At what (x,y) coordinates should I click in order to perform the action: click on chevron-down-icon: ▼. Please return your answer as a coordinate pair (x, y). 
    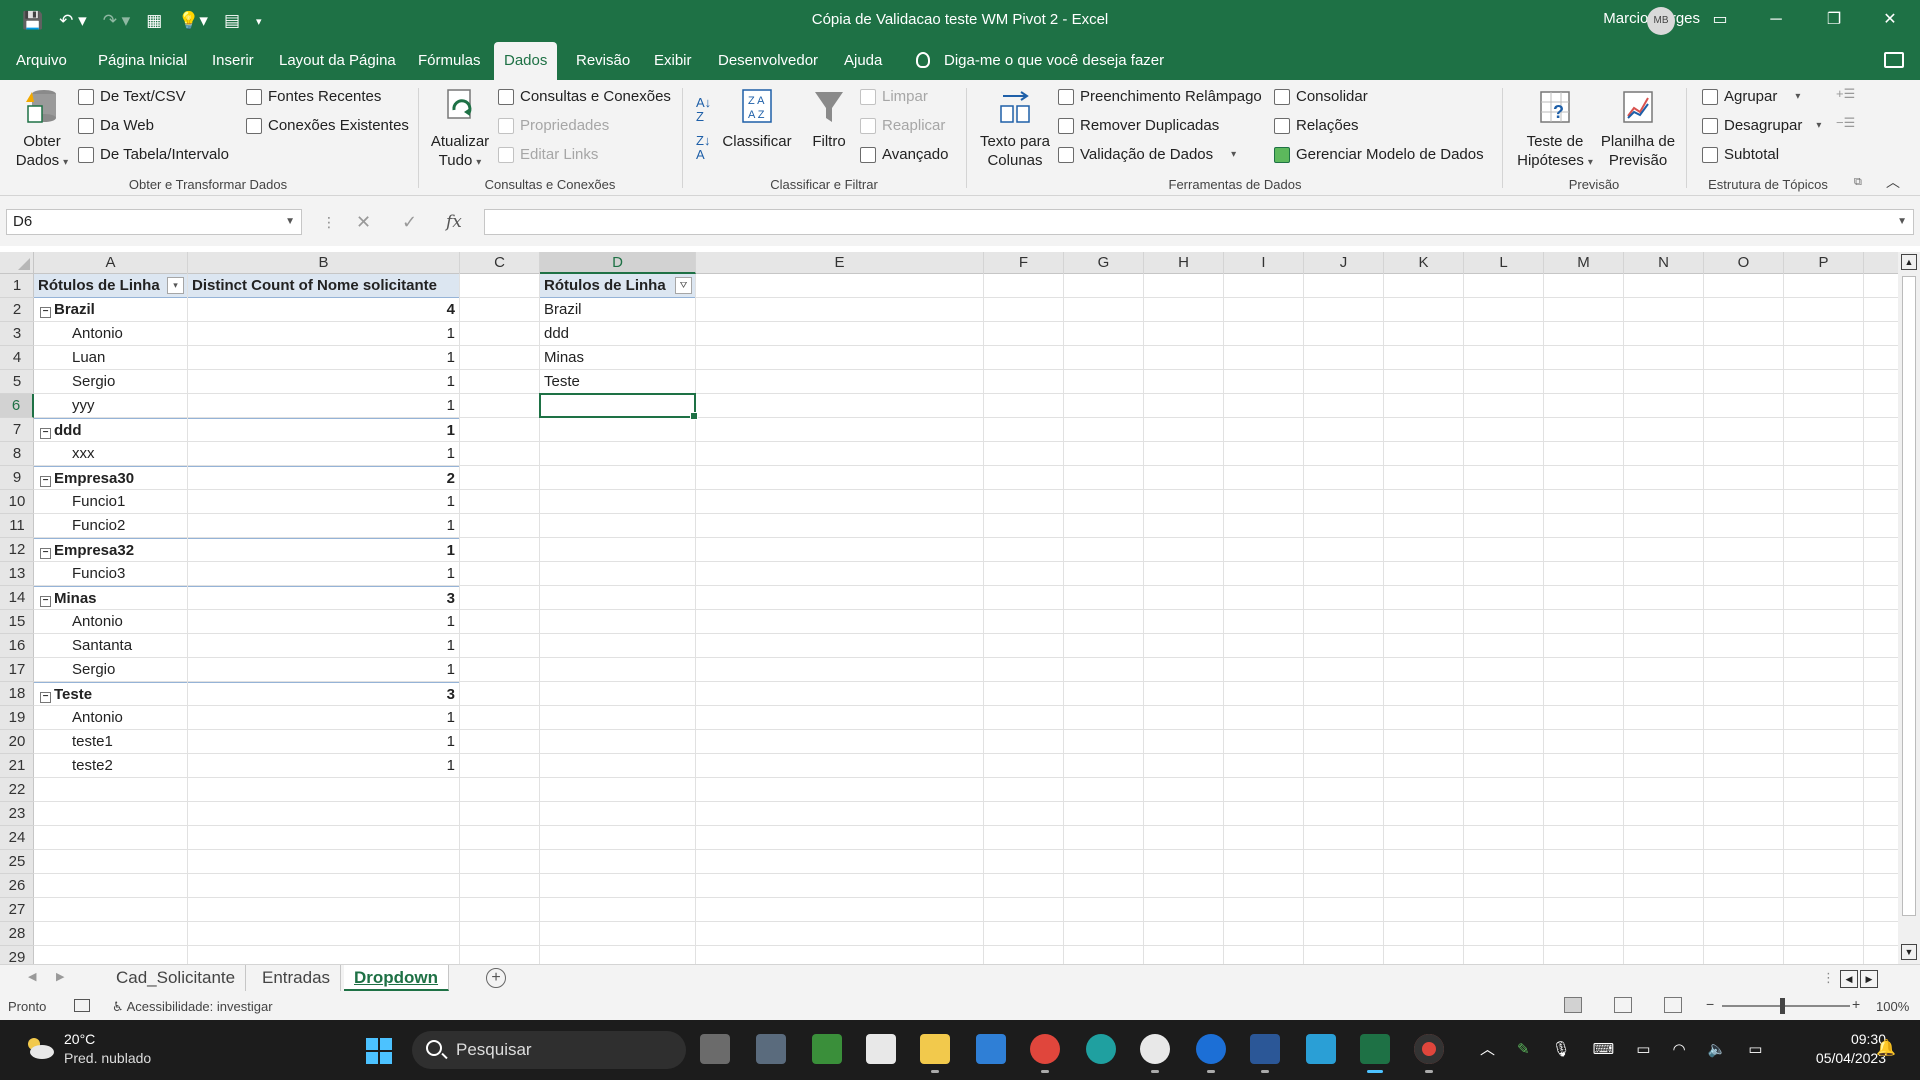
    Looking at the image, I should click on (290, 222).